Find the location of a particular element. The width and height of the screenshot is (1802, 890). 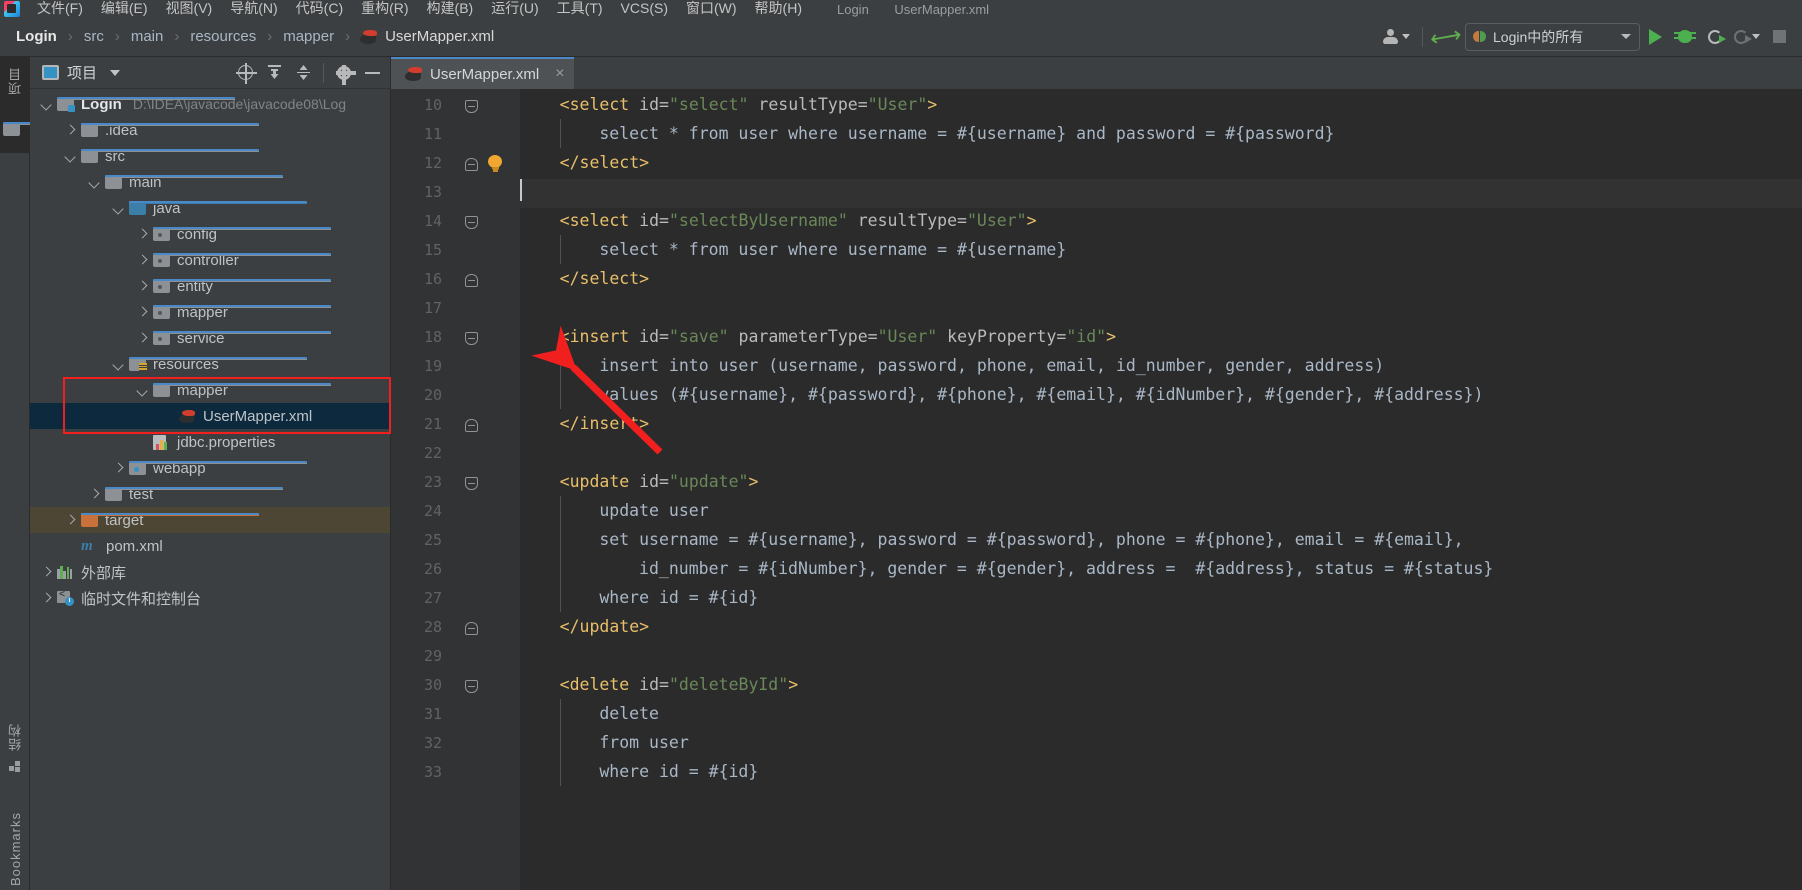

sidebar-item-project: 项目 is located at coordinates (15, 81).